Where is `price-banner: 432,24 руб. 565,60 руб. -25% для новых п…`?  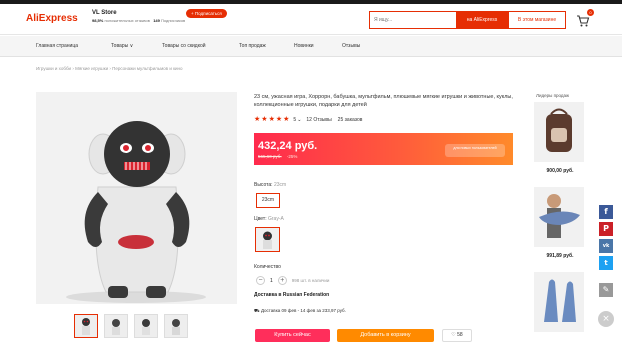
price-banner: 432,24 руб. 565,60 руб. -25% для новых п… is located at coordinates (383, 149).